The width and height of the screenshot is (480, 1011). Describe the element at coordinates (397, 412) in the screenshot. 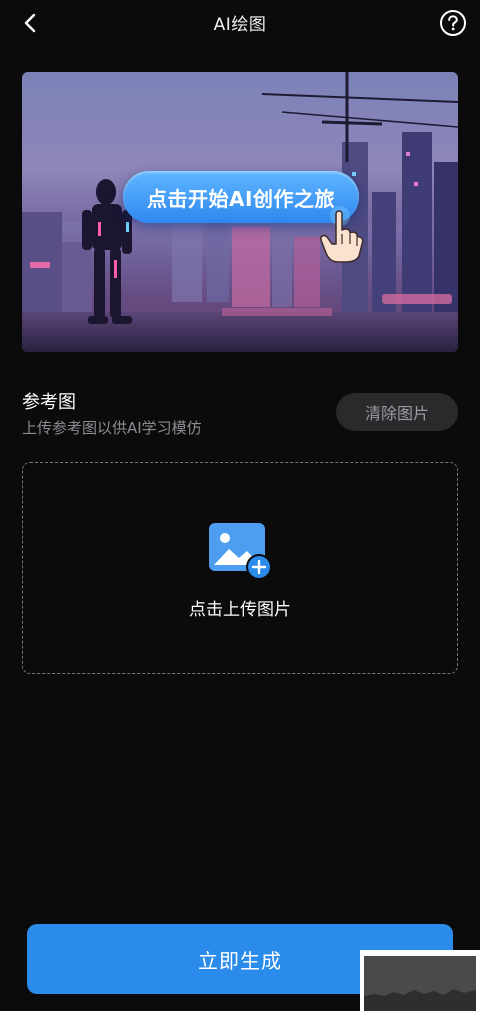

I see `clear-image-button: 清除图片` at that location.